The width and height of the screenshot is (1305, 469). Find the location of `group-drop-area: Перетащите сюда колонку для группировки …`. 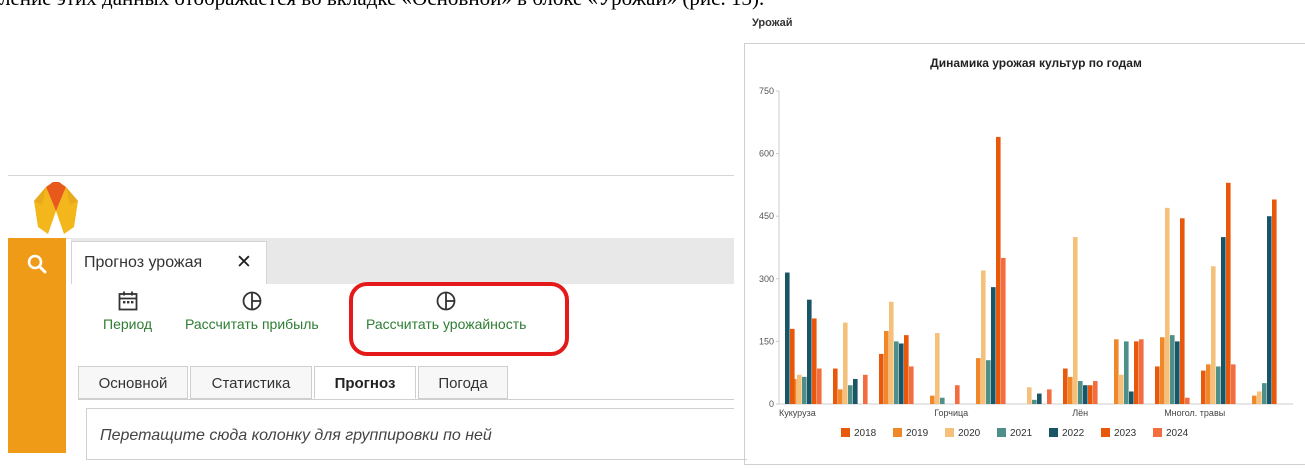

group-drop-area: Перетащите сюда колонку для группировки … is located at coordinates (416, 434).